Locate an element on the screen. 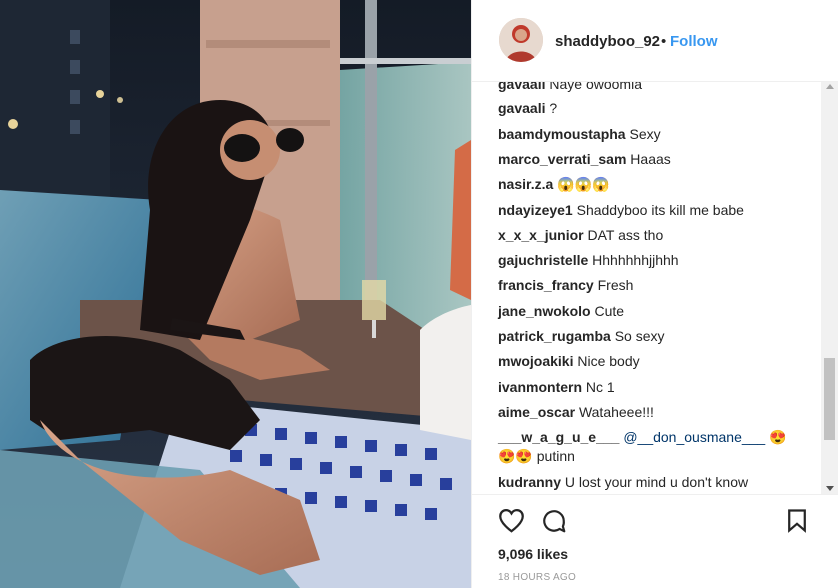  comment-icon is located at coordinates (554, 523).